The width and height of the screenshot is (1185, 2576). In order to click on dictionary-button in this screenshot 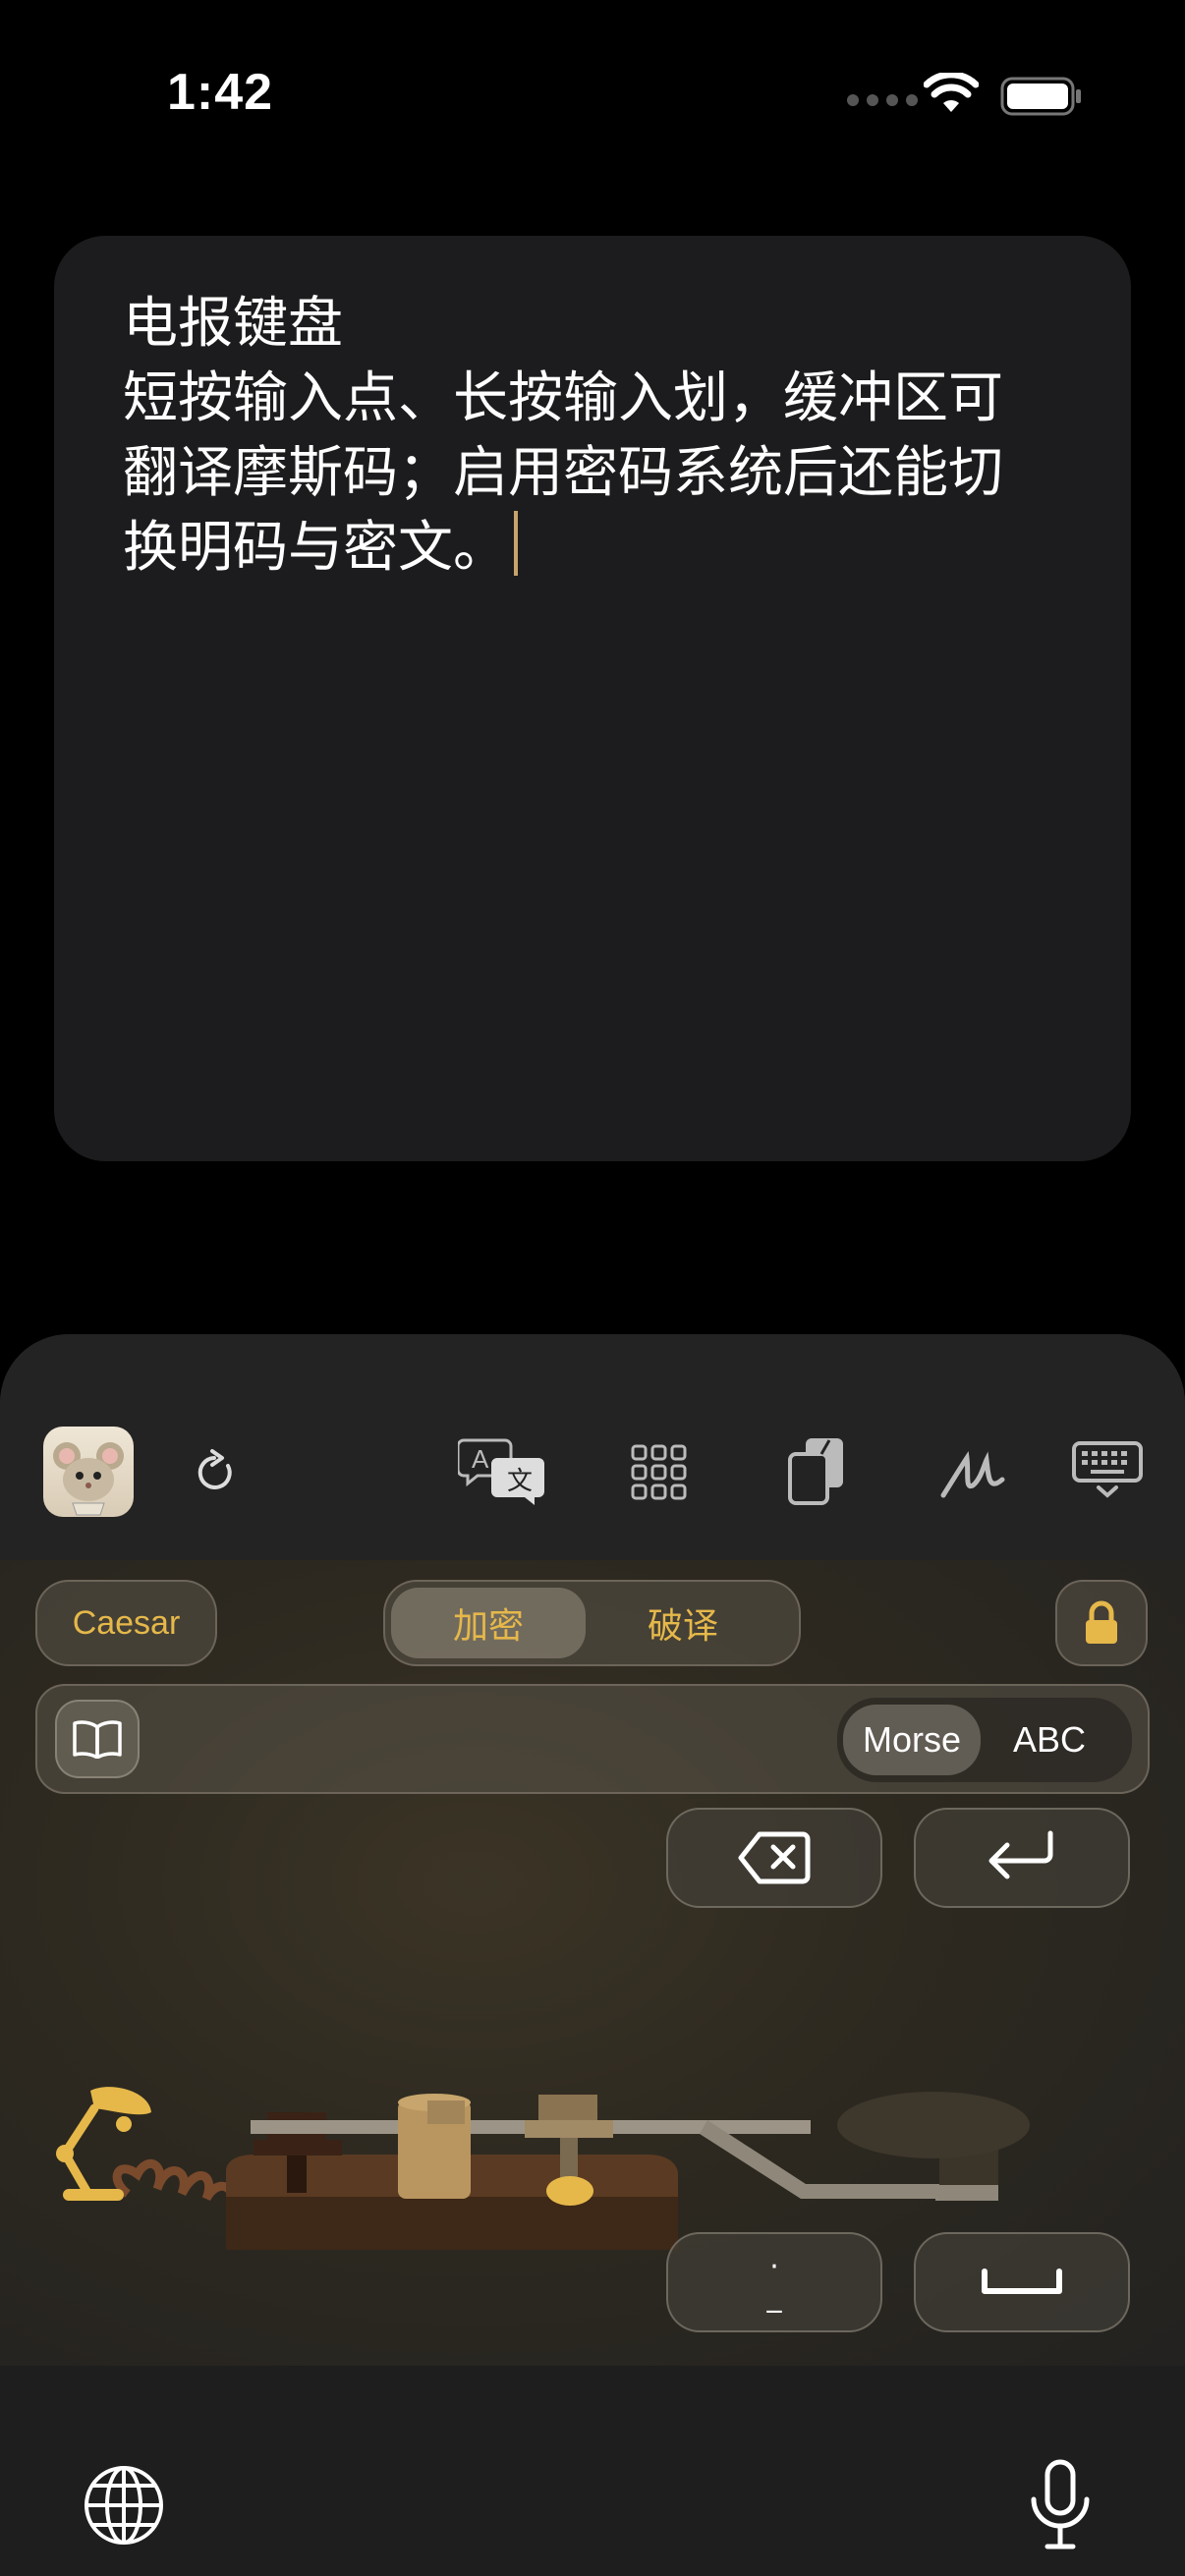, I will do `click(98, 1739)`.